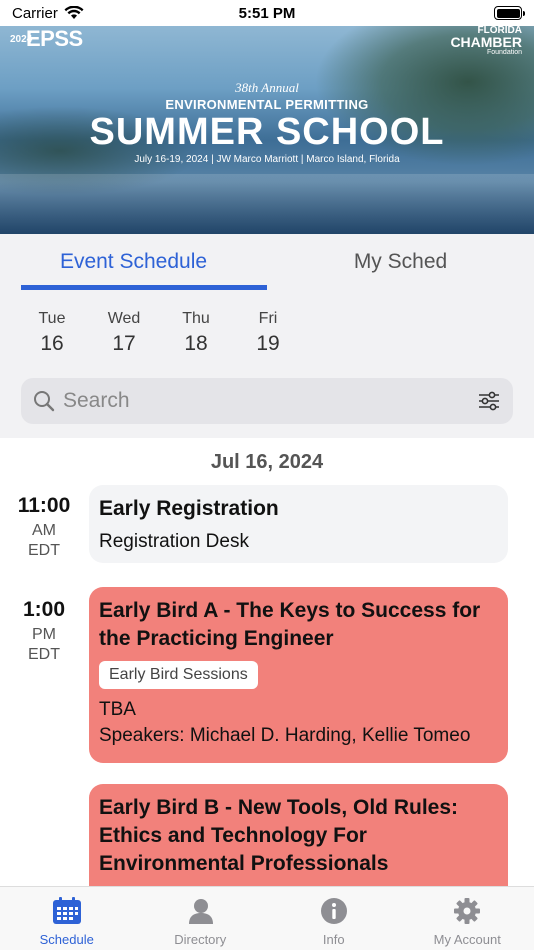 Image resolution: width=534 pixels, height=950 pixels. I want to click on tabbar-label: Info, so click(333, 939).